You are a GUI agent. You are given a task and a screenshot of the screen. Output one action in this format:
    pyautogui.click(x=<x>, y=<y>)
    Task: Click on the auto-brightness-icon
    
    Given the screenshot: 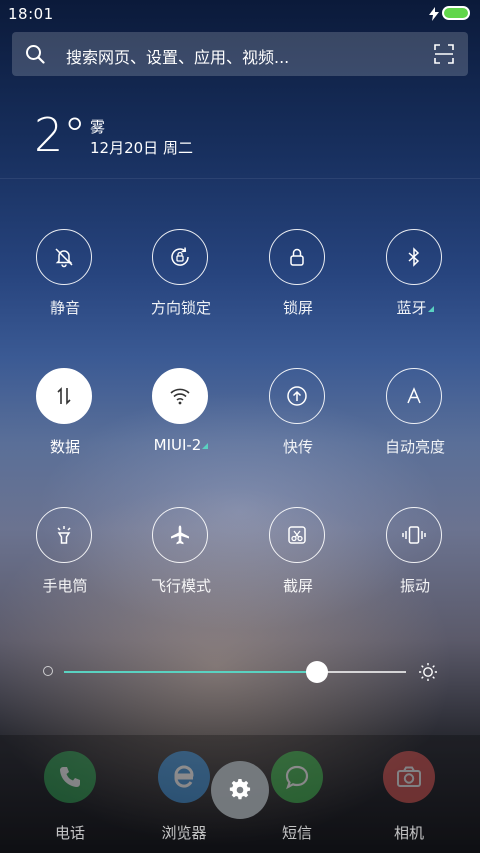 What is the action you would take?
    pyautogui.click(x=414, y=395)
    